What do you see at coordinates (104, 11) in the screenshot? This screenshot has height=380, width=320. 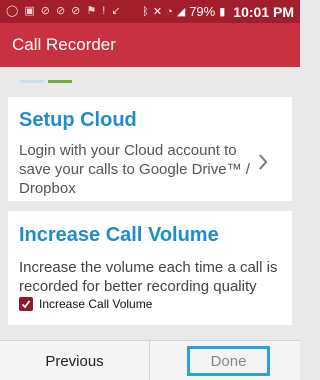 I see `alert-icon: !` at bounding box center [104, 11].